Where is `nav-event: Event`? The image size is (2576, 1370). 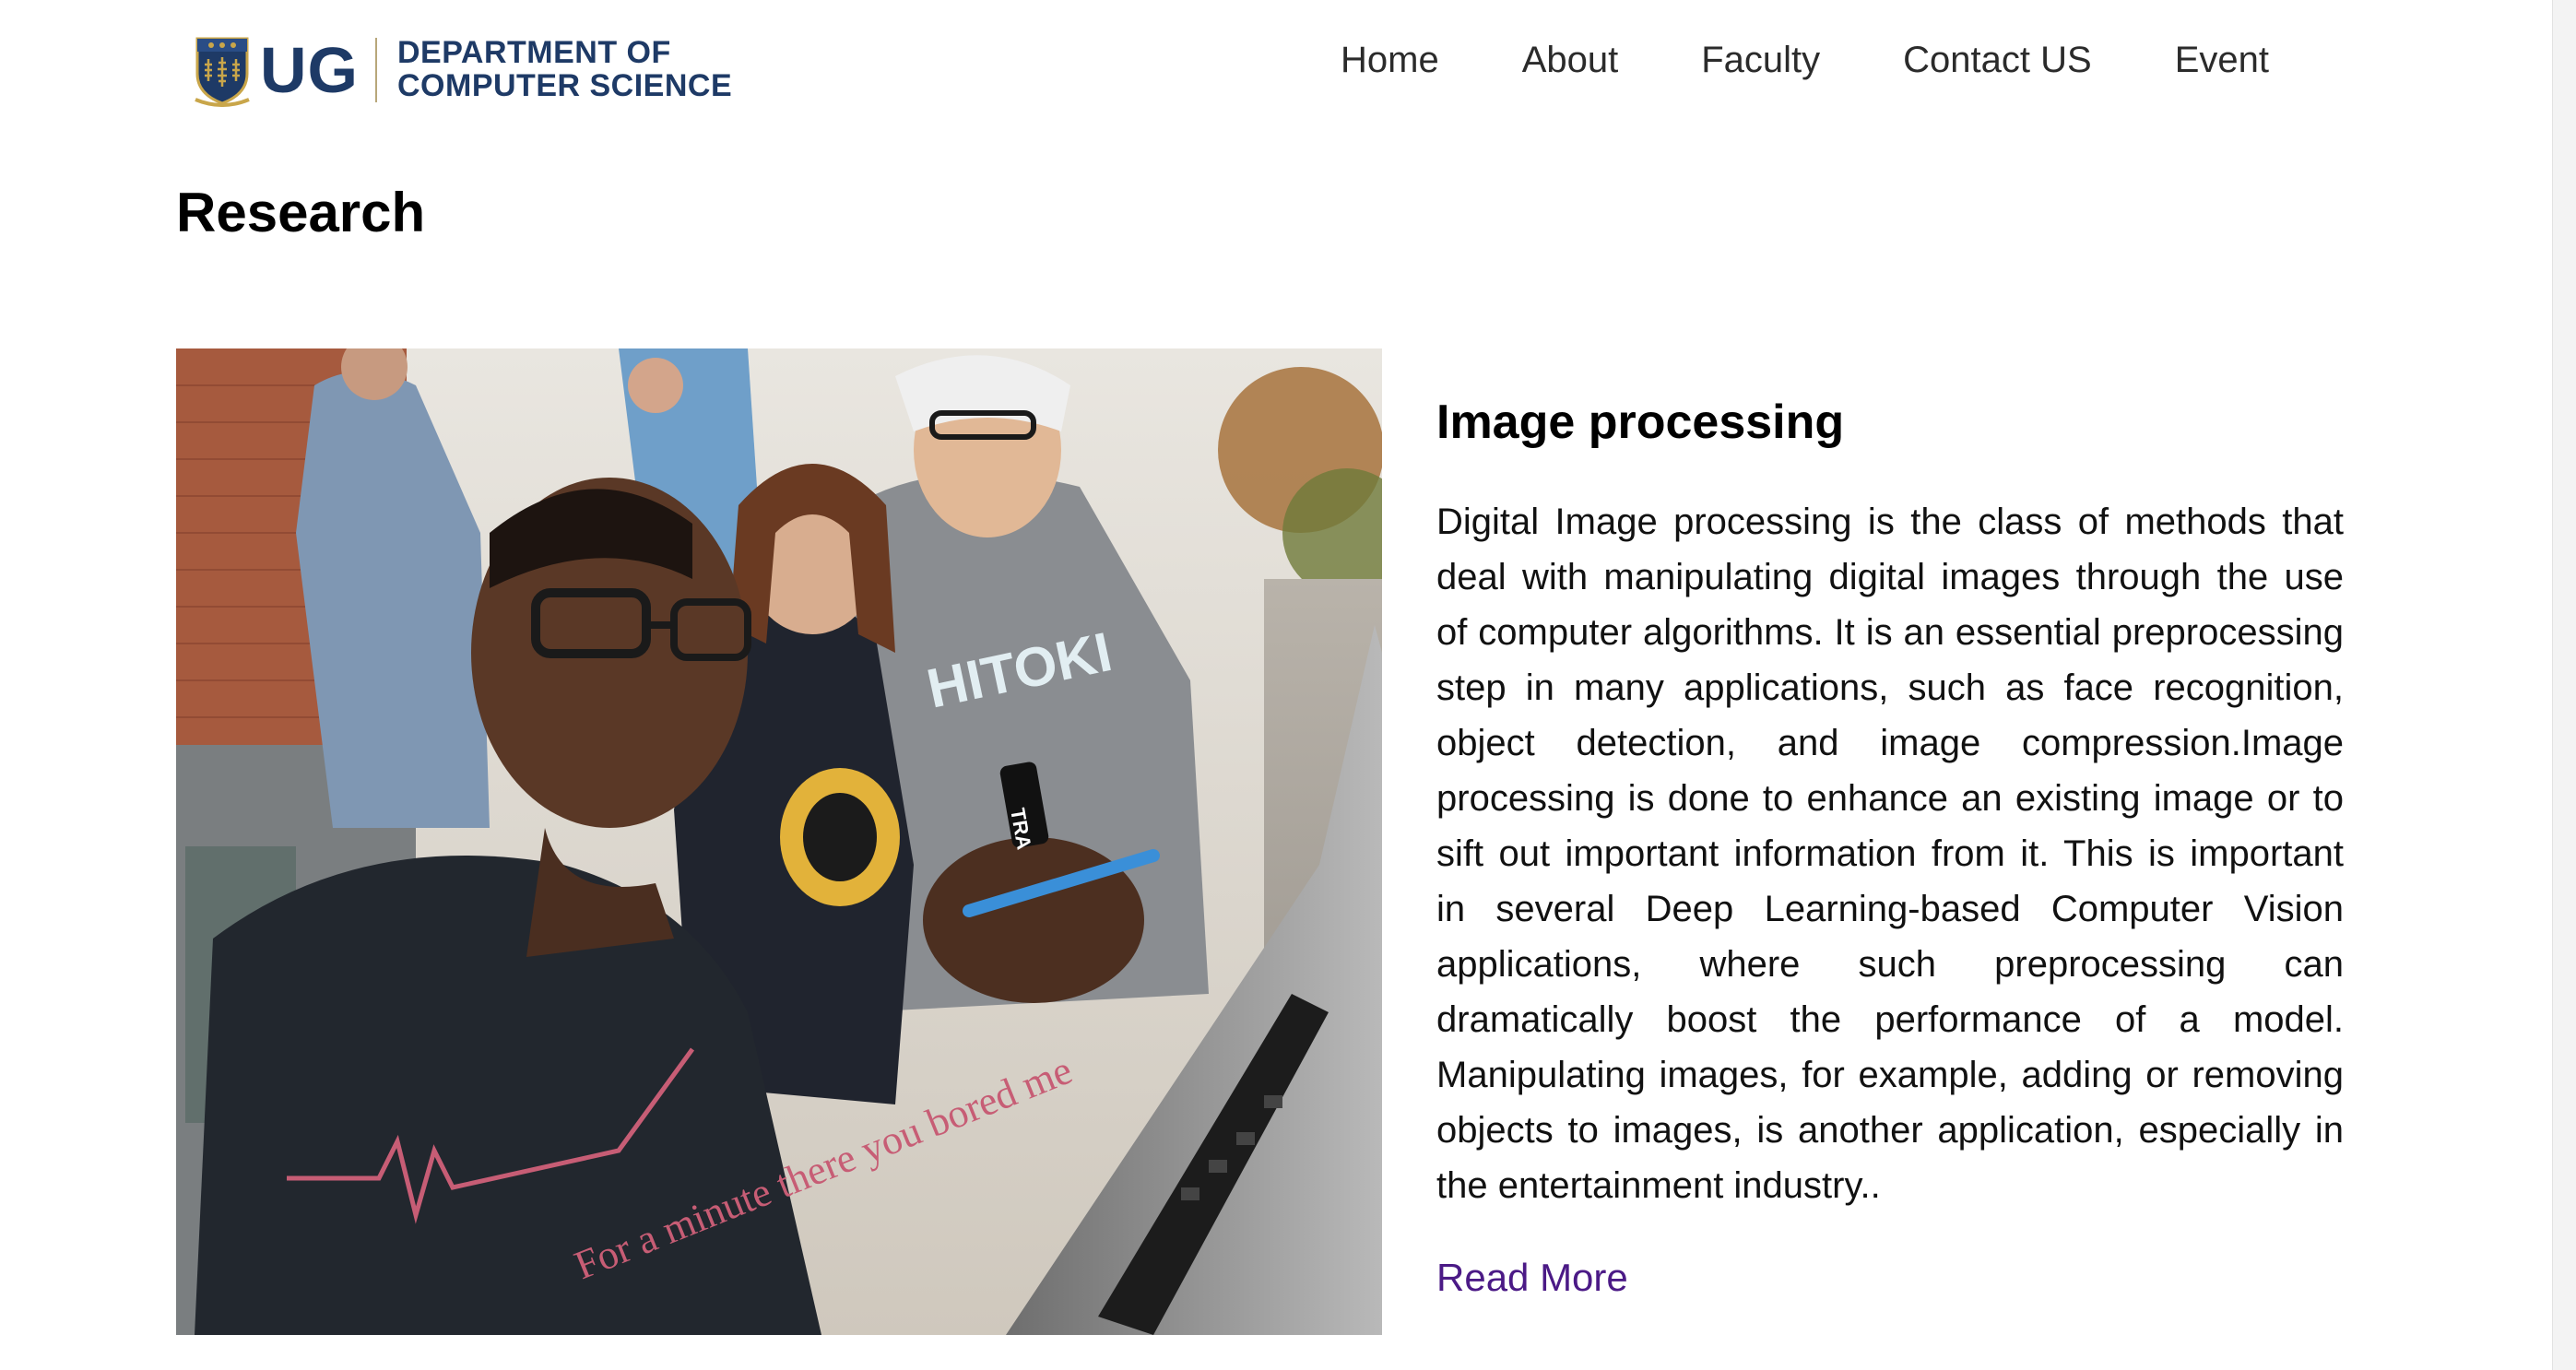
nav-event: Event is located at coordinates (2222, 60).